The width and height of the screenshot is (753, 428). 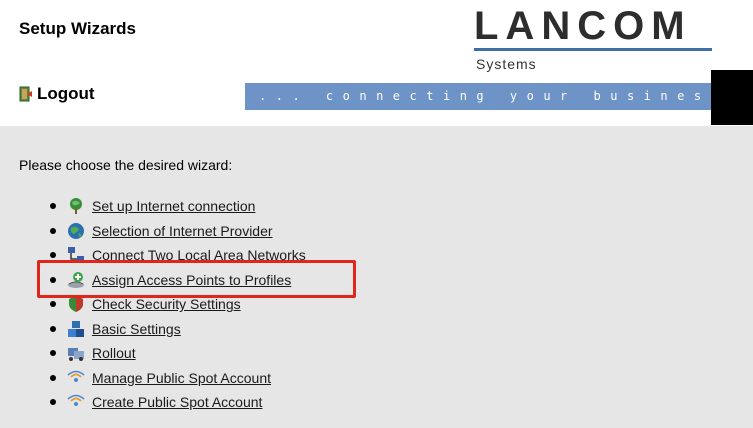 I want to click on wizard-link-create-public-spot: Create Public Spot Account, so click(x=177, y=402).